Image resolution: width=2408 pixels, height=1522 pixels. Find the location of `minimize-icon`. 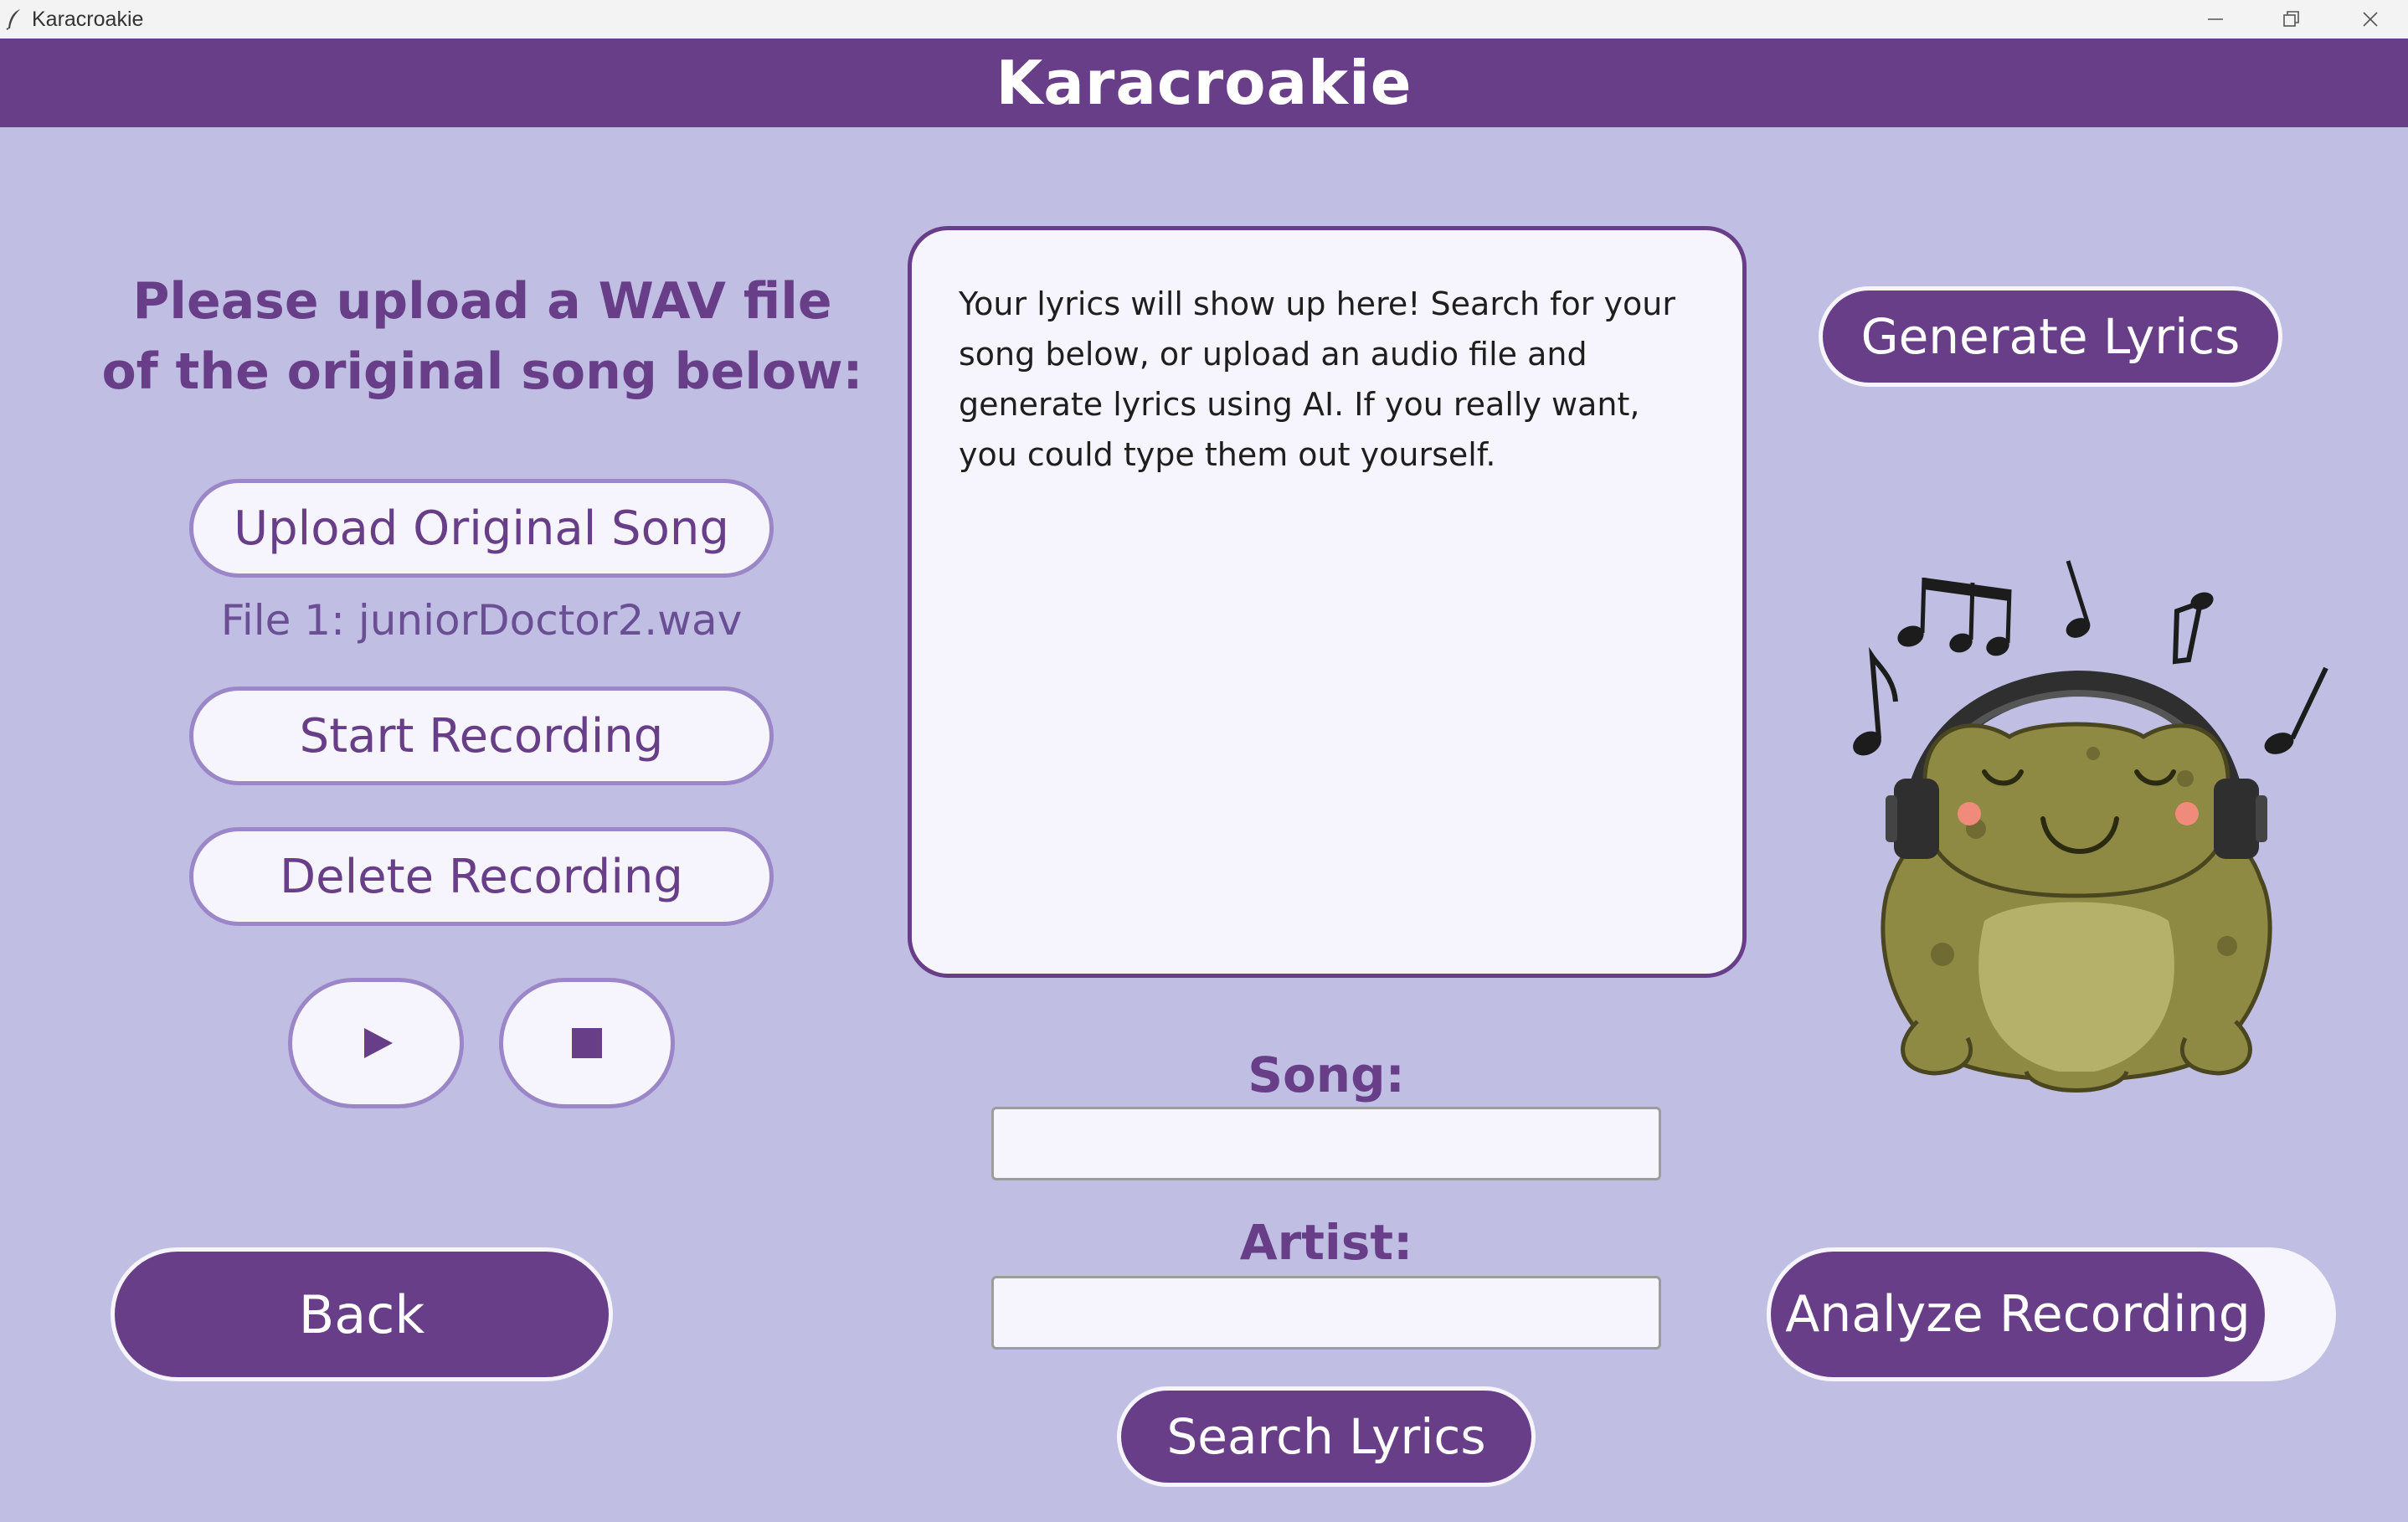

minimize-icon is located at coordinates (2215, 19).